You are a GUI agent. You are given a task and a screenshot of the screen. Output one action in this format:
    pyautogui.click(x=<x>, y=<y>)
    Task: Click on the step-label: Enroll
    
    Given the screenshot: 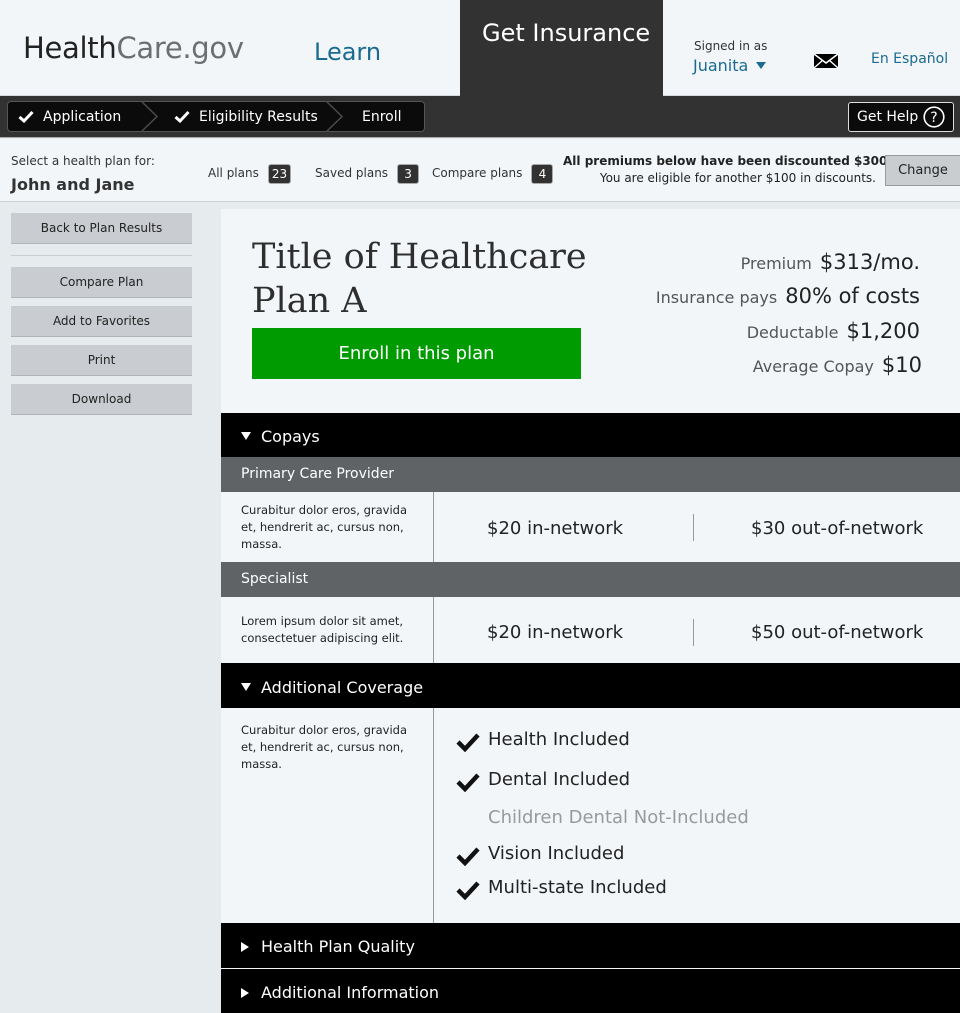 What is the action you would take?
    pyautogui.click(x=382, y=117)
    